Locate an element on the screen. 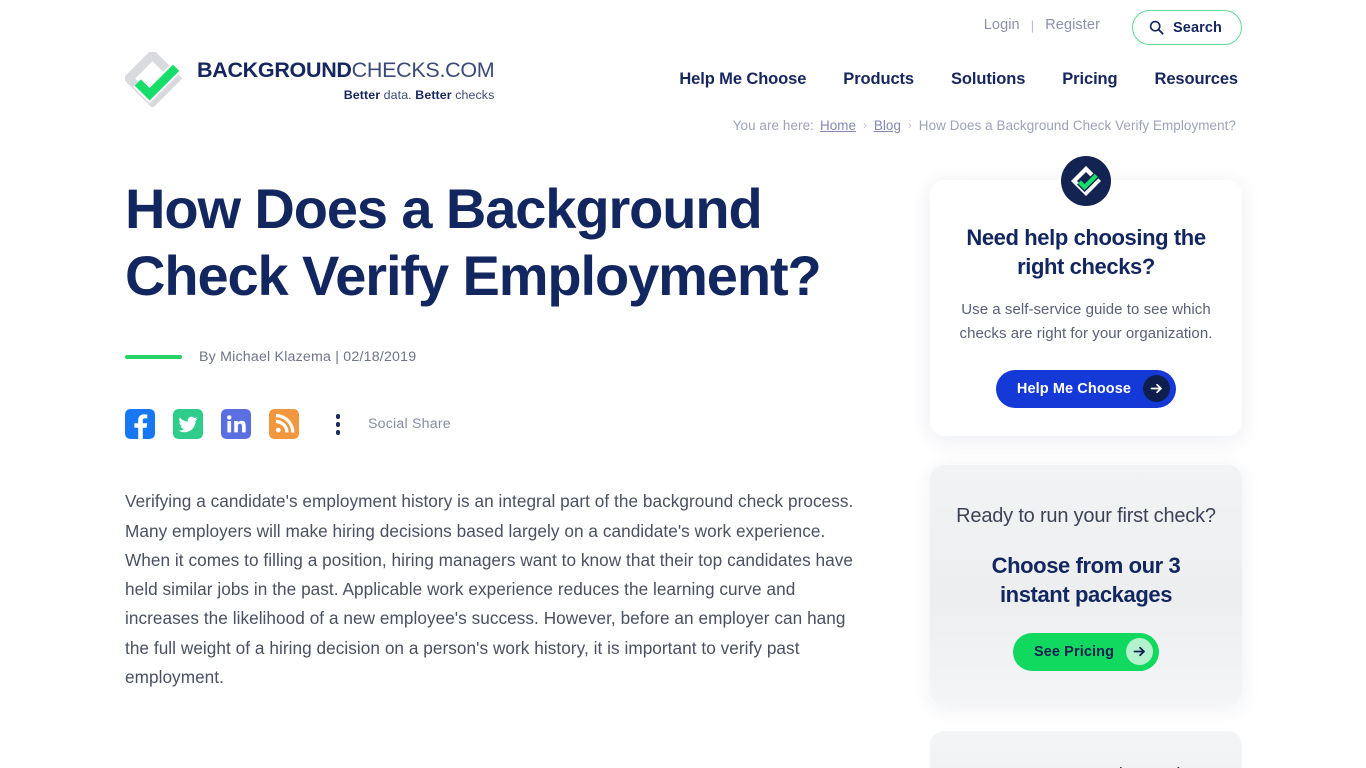 This screenshot has width=1366, height=768. tagline-data: data. is located at coordinates (398, 94).